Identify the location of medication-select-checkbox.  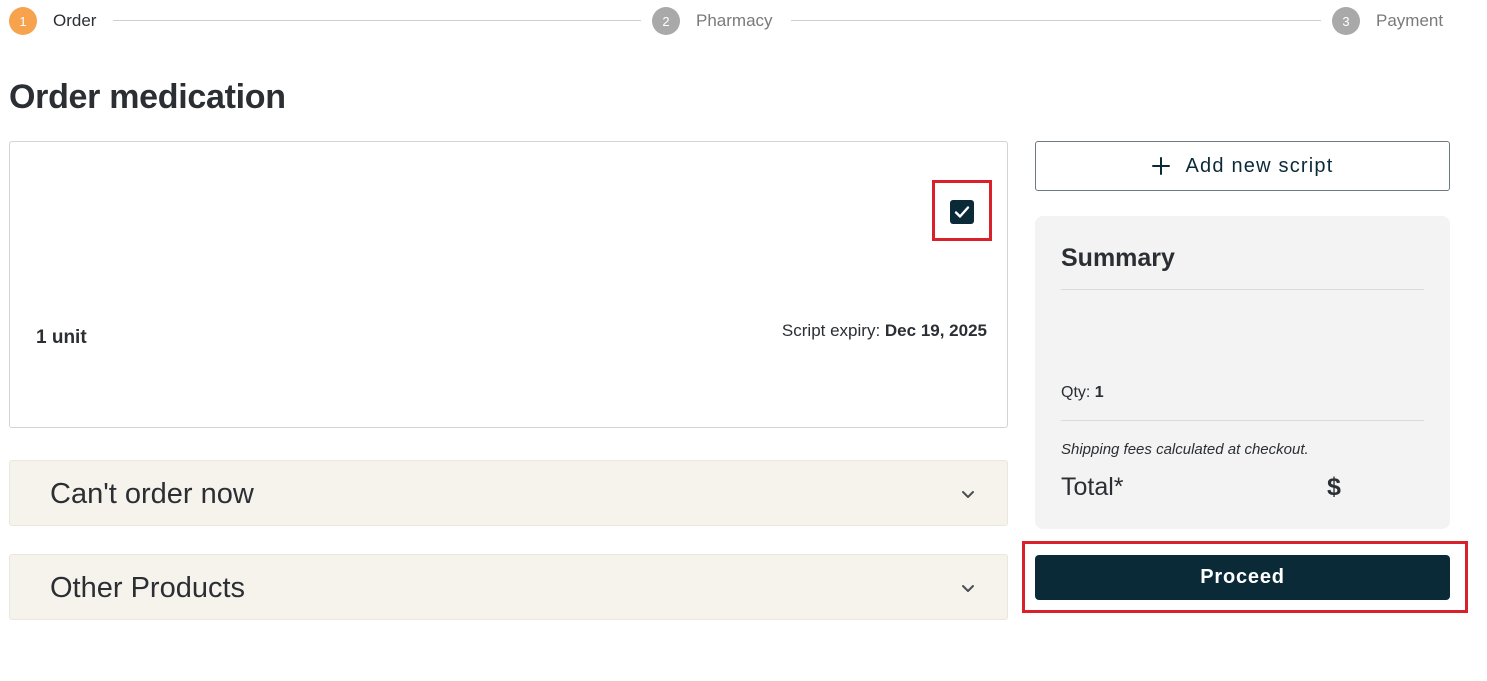
(962, 212).